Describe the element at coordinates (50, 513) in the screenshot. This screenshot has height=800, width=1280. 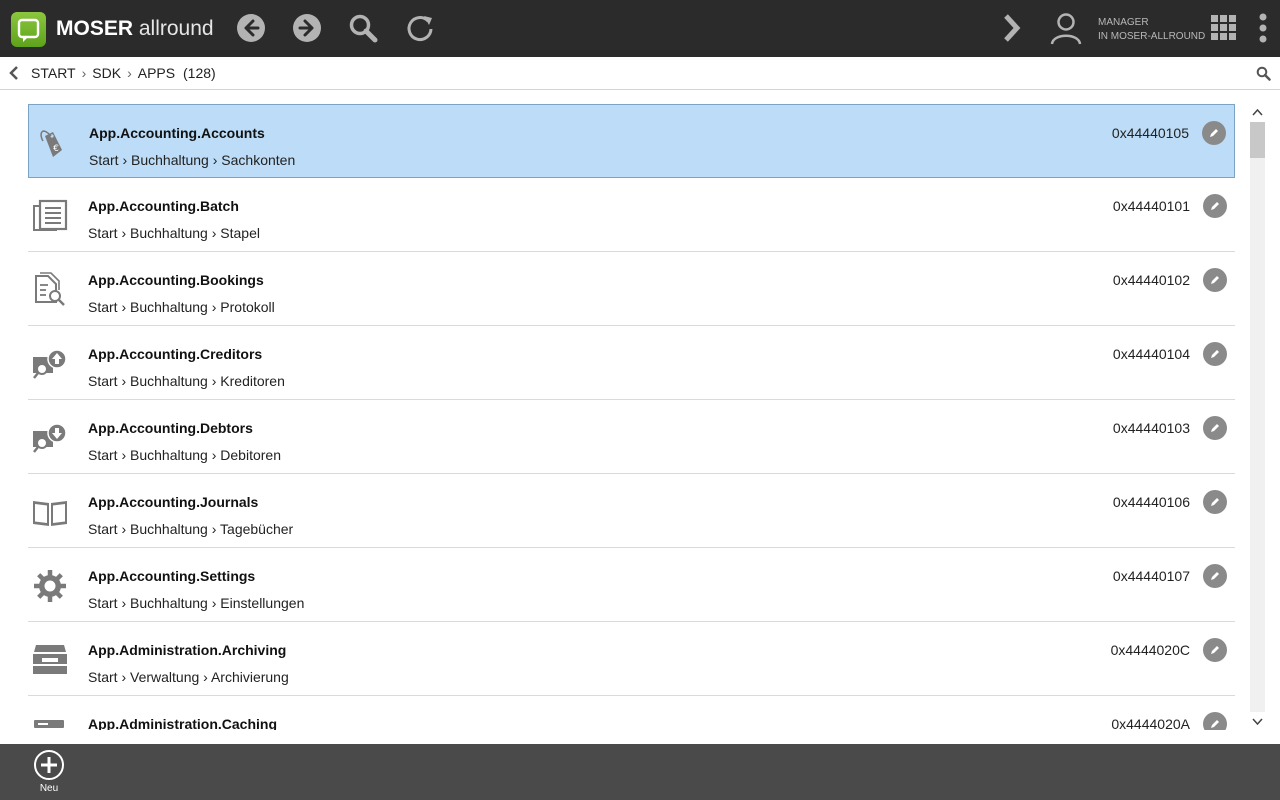
I see `open-book-icon` at that location.